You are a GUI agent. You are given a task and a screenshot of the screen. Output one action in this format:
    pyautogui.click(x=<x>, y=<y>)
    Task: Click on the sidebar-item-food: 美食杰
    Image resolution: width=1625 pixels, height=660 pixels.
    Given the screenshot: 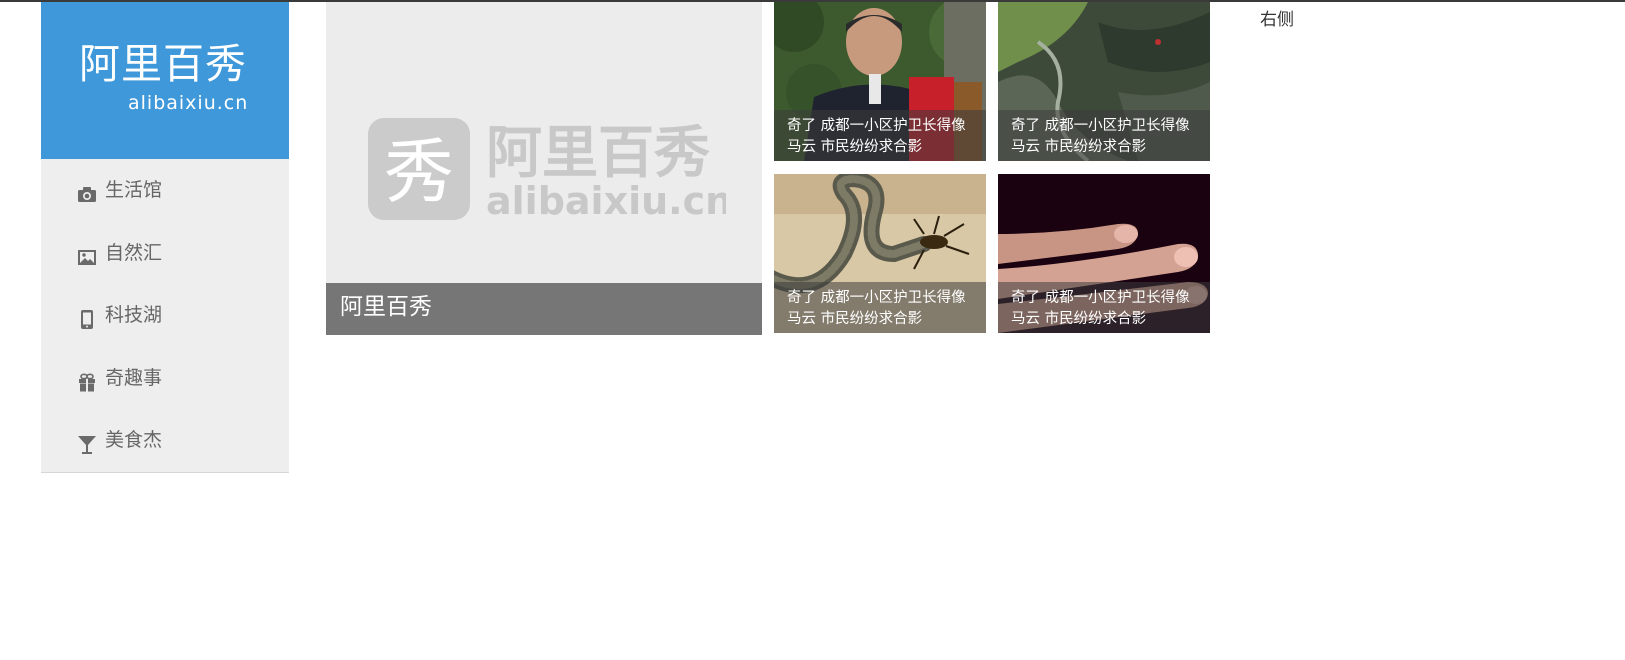 What is the action you would take?
    pyautogui.click(x=165, y=440)
    